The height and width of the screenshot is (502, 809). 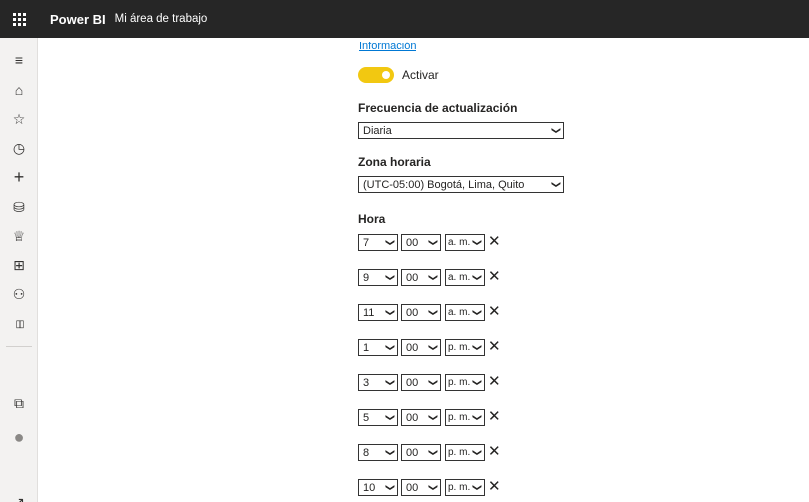 What do you see at coordinates (19, 90) in the screenshot?
I see `nav-home-icon: ⌂` at bounding box center [19, 90].